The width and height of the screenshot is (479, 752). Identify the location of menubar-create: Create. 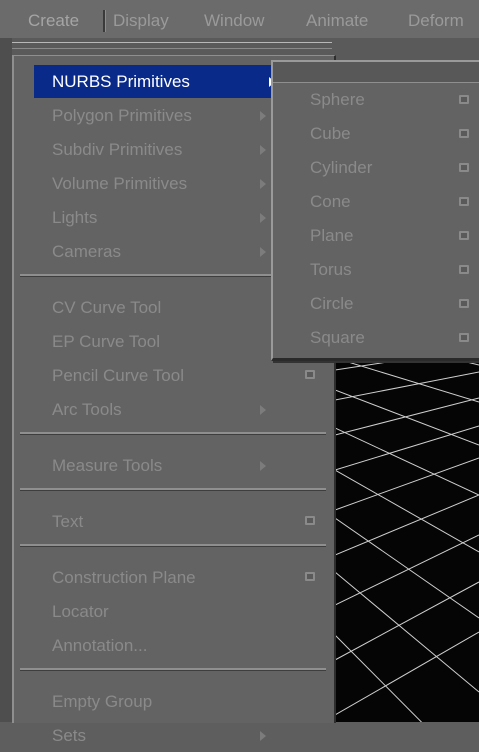
(53, 21).